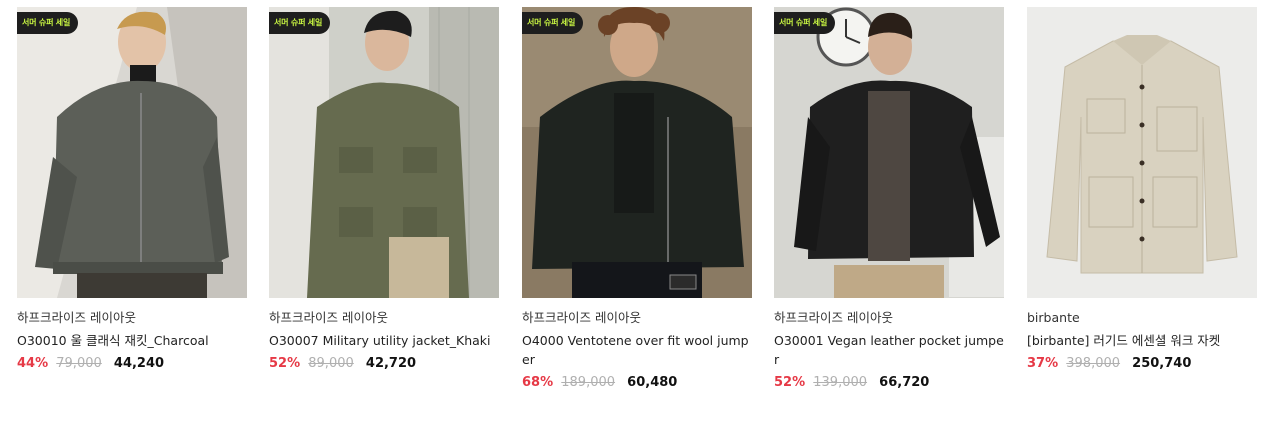 The width and height of the screenshot is (1267, 426). I want to click on original-price: 398,000, so click(1093, 363).